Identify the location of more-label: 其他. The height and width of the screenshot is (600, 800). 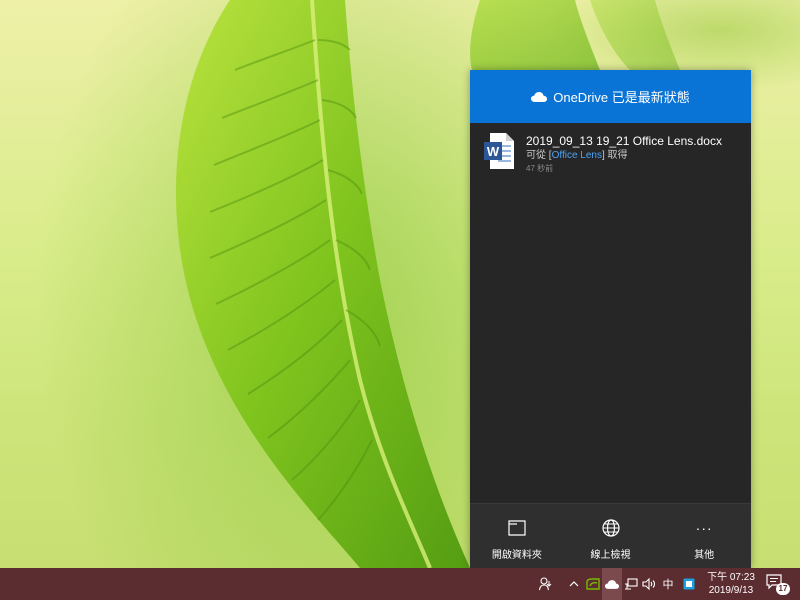
(704, 555).